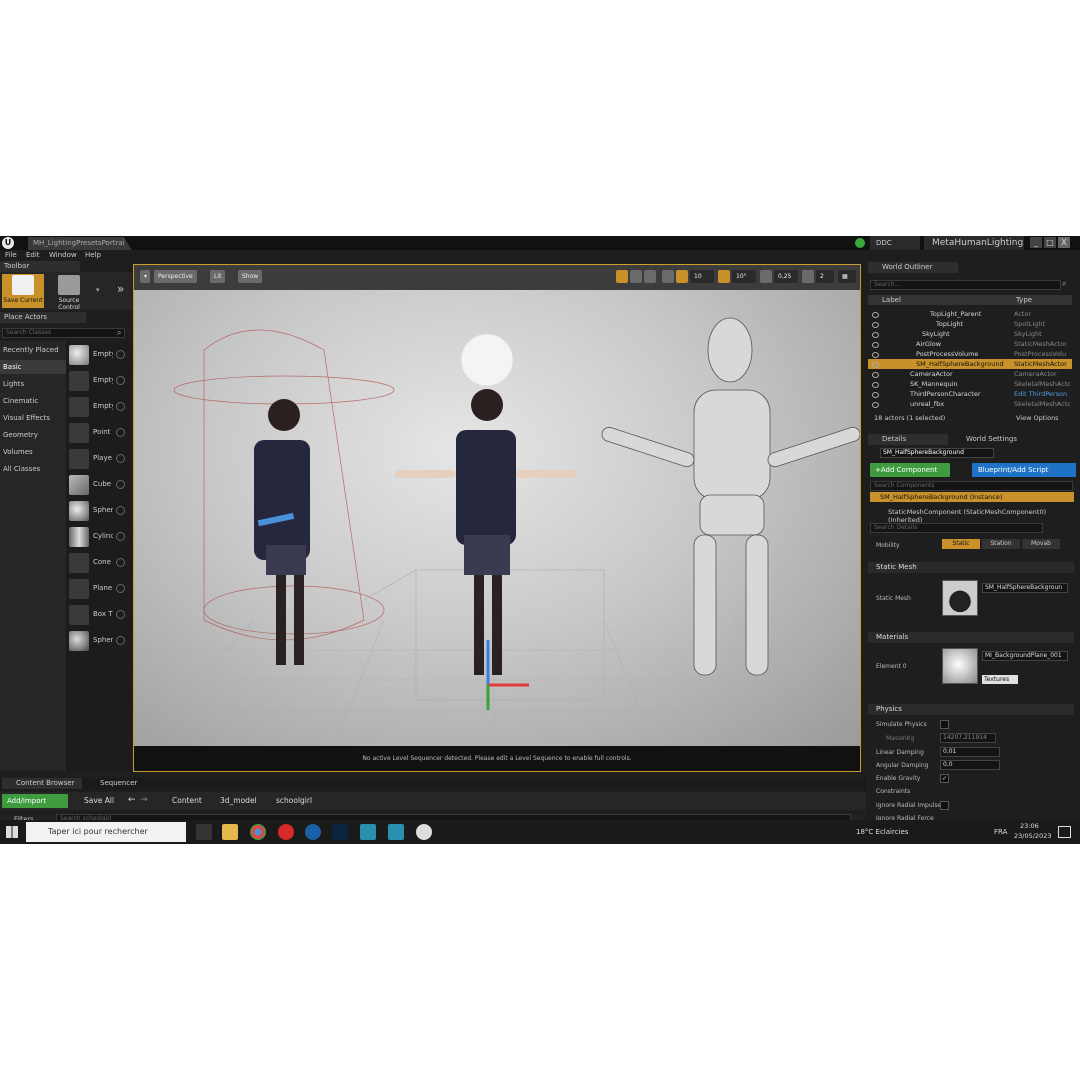 This screenshot has height=1080, width=1080. Describe the element at coordinates (106, 832) in the screenshot. I see `taskbar-search-input: Taper ici pour rechercher` at that location.